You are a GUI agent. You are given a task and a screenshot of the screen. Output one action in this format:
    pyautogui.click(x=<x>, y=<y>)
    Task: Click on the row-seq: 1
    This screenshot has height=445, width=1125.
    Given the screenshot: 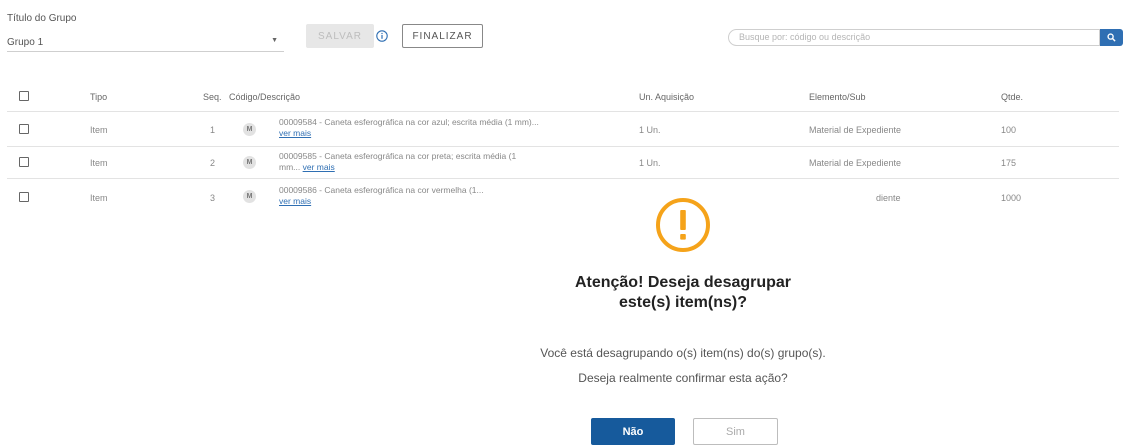 What is the action you would take?
    pyautogui.click(x=213, y=130)
    